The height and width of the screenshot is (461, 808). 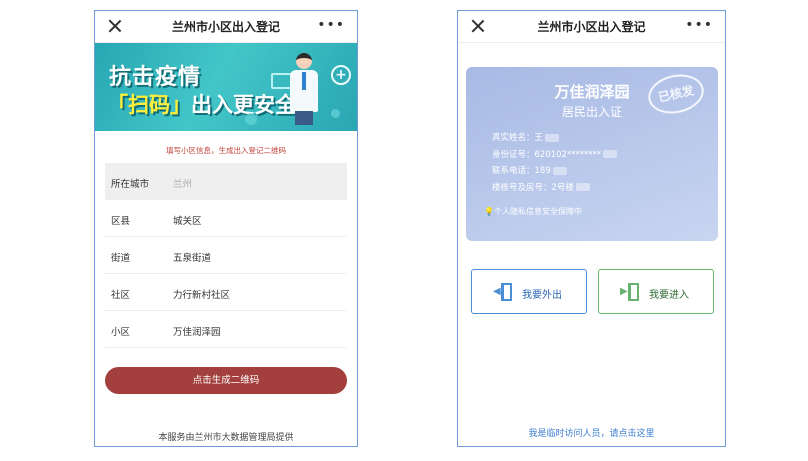 I want to click on field-value: 城关区, so click(x=187, y=221).